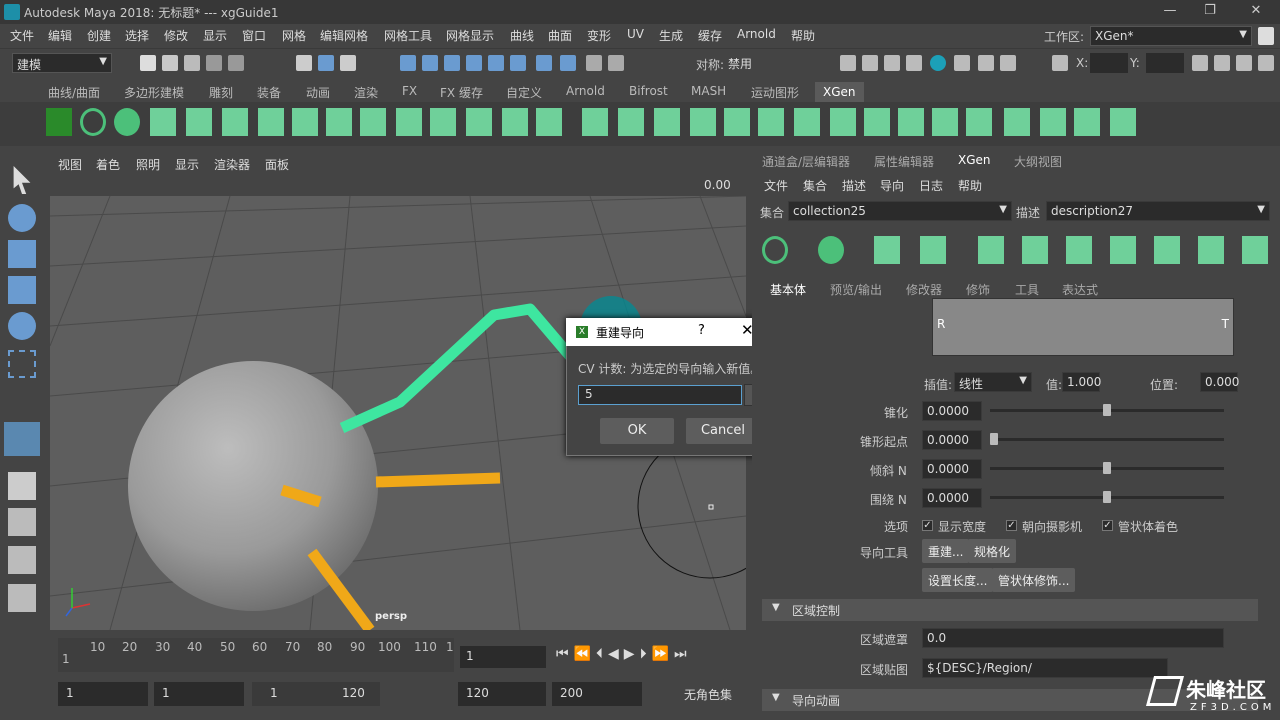  What do you see at coordinates (1053, 122) in the screenshot?
I see `sculpt-select-icon` at bounding box center [1053, 122].